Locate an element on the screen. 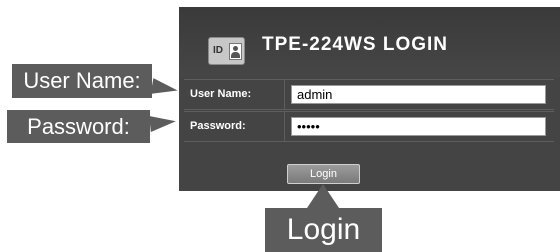 The width and height of the screenshot is (560, 252). password-callout: Password: is located at coordinates (78, 126).